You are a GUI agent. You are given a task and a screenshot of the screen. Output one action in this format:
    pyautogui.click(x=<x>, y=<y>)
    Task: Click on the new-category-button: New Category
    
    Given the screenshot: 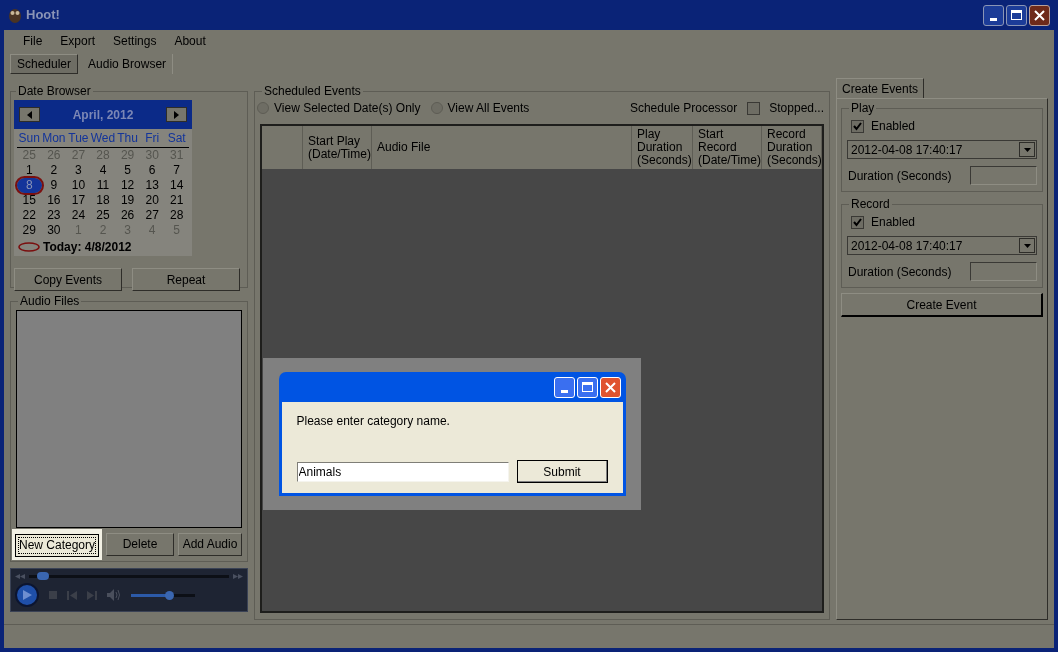 What is the action you would take?
    pyautogui.click(x=57, y=545)
    